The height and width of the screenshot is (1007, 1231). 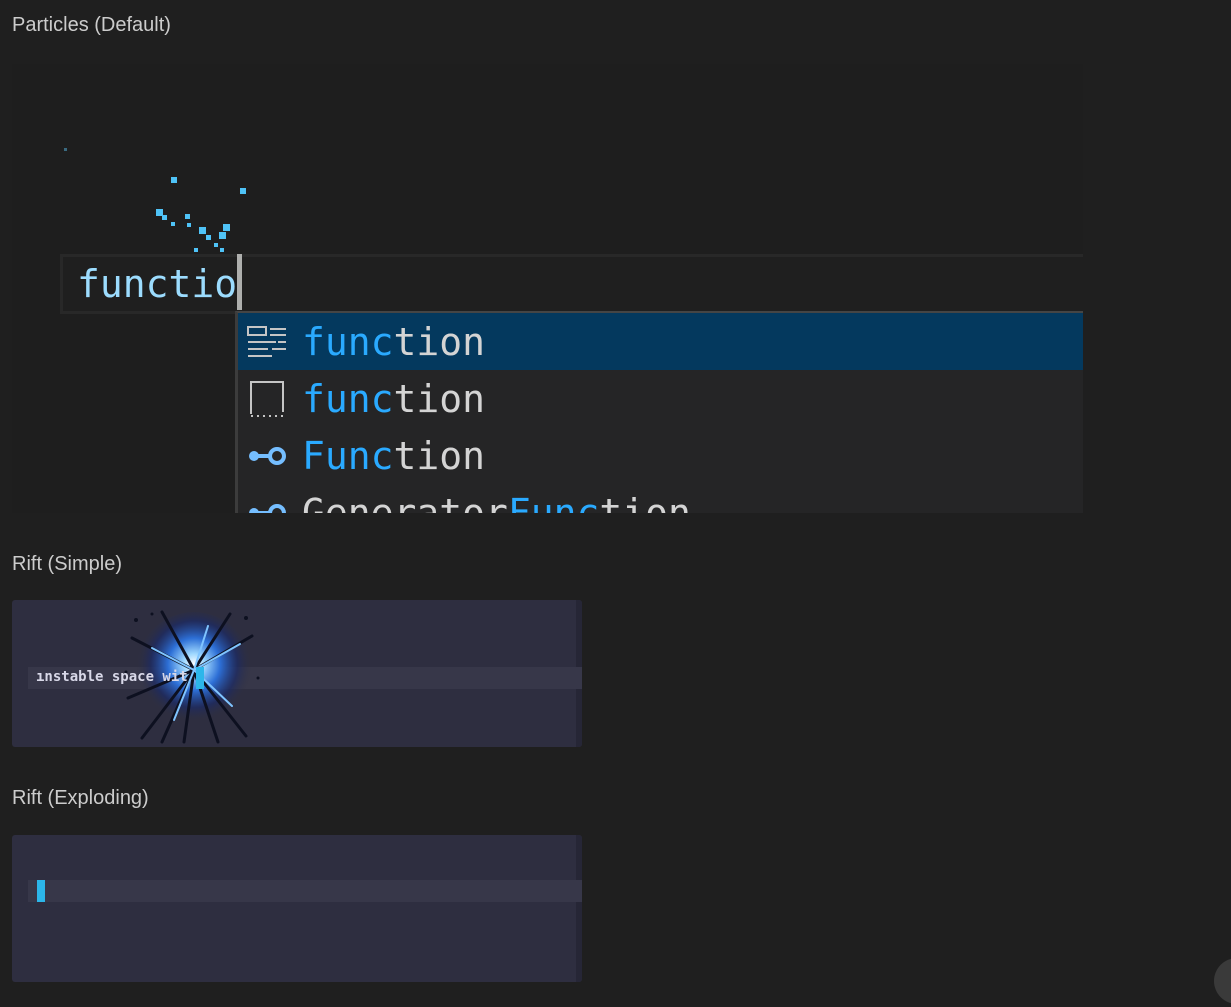 What do you see at coordinates (1222, 981) in the screenshot?
I see `scroll-to-top-button` at bounding box center [1222, 981].